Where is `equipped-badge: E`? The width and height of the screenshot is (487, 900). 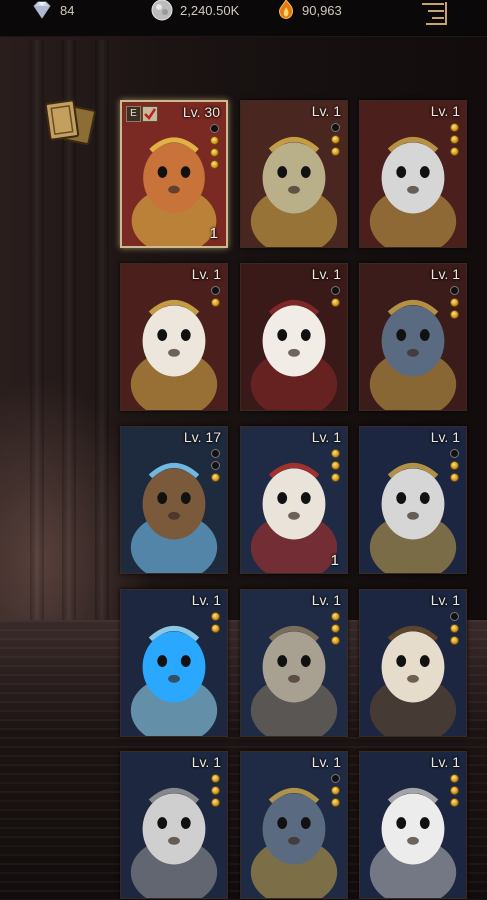
equipped-badge: E is located at coordinates (133, 114).